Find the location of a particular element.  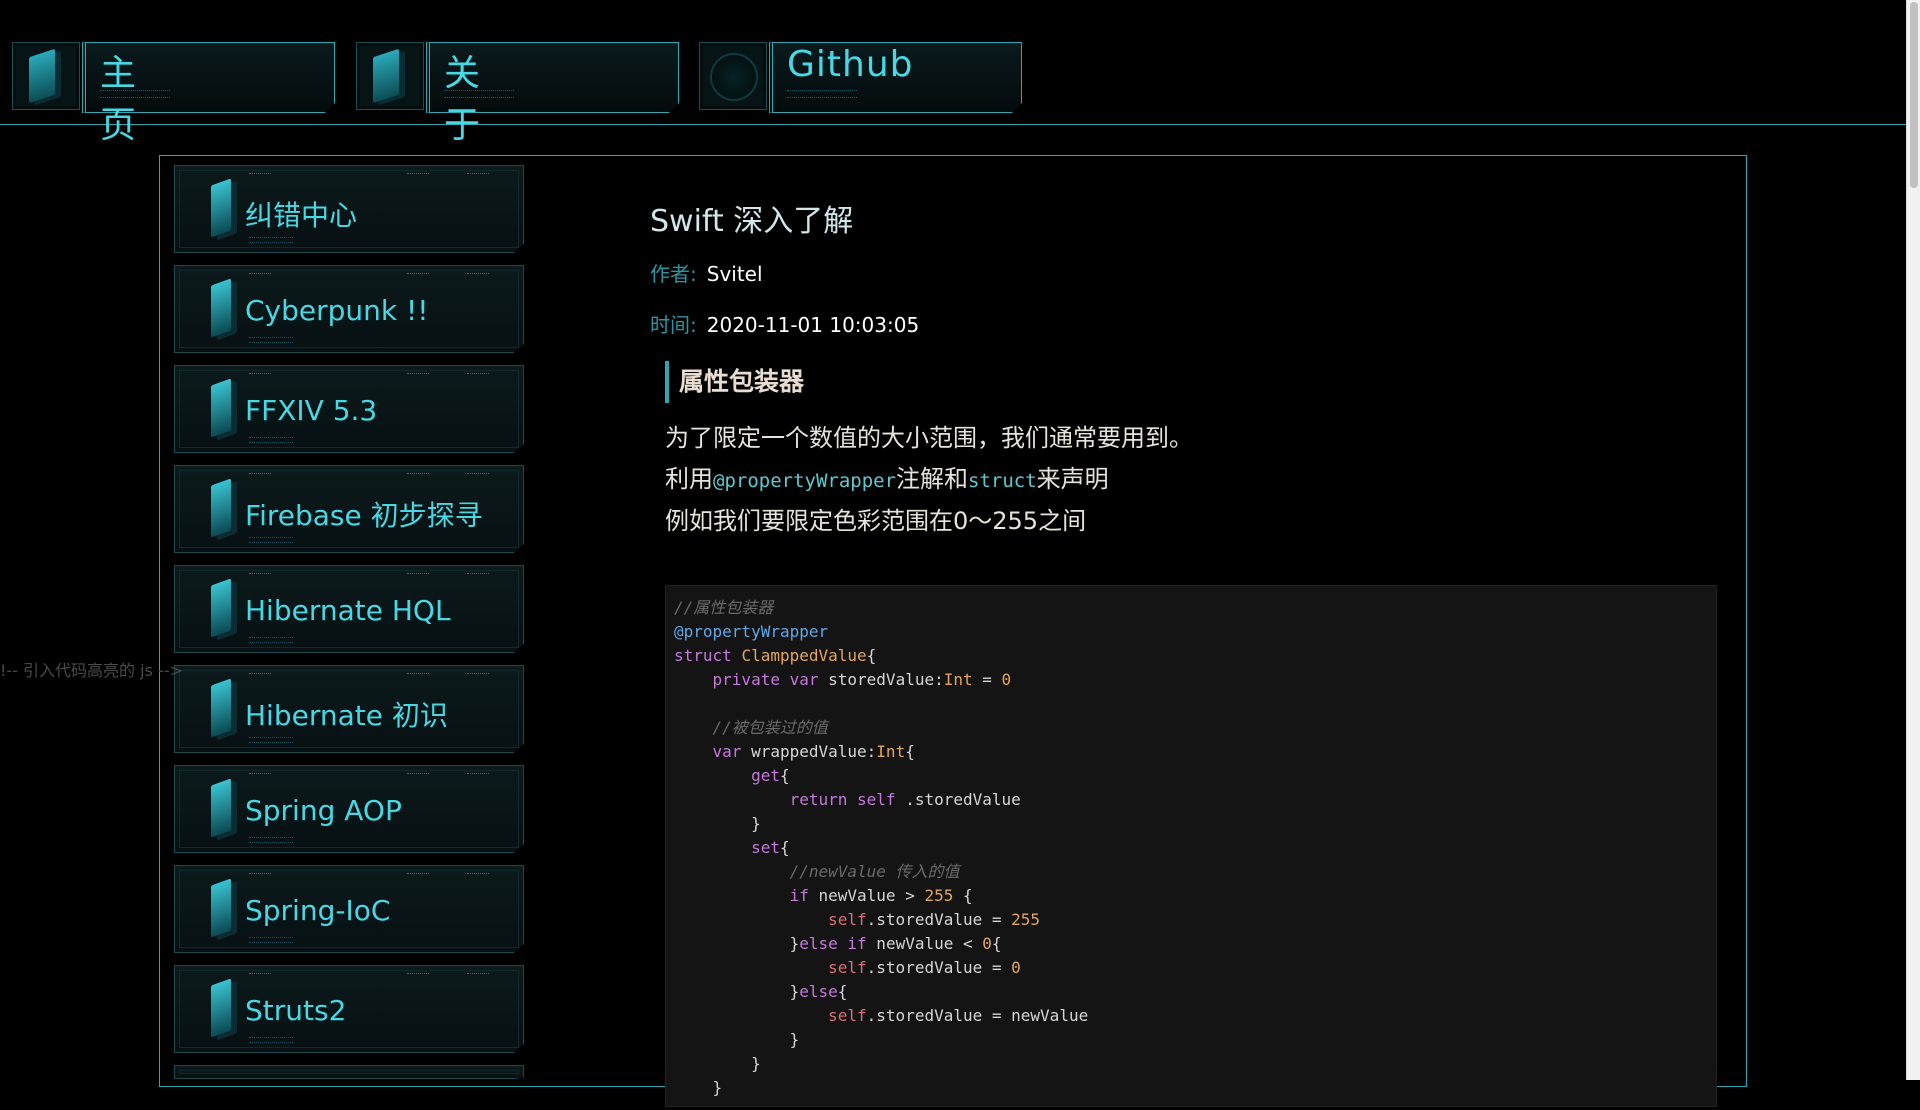

paragraph: 利用@propertyWrapper注解和struct来声明 is located at coordinates (887, 479).